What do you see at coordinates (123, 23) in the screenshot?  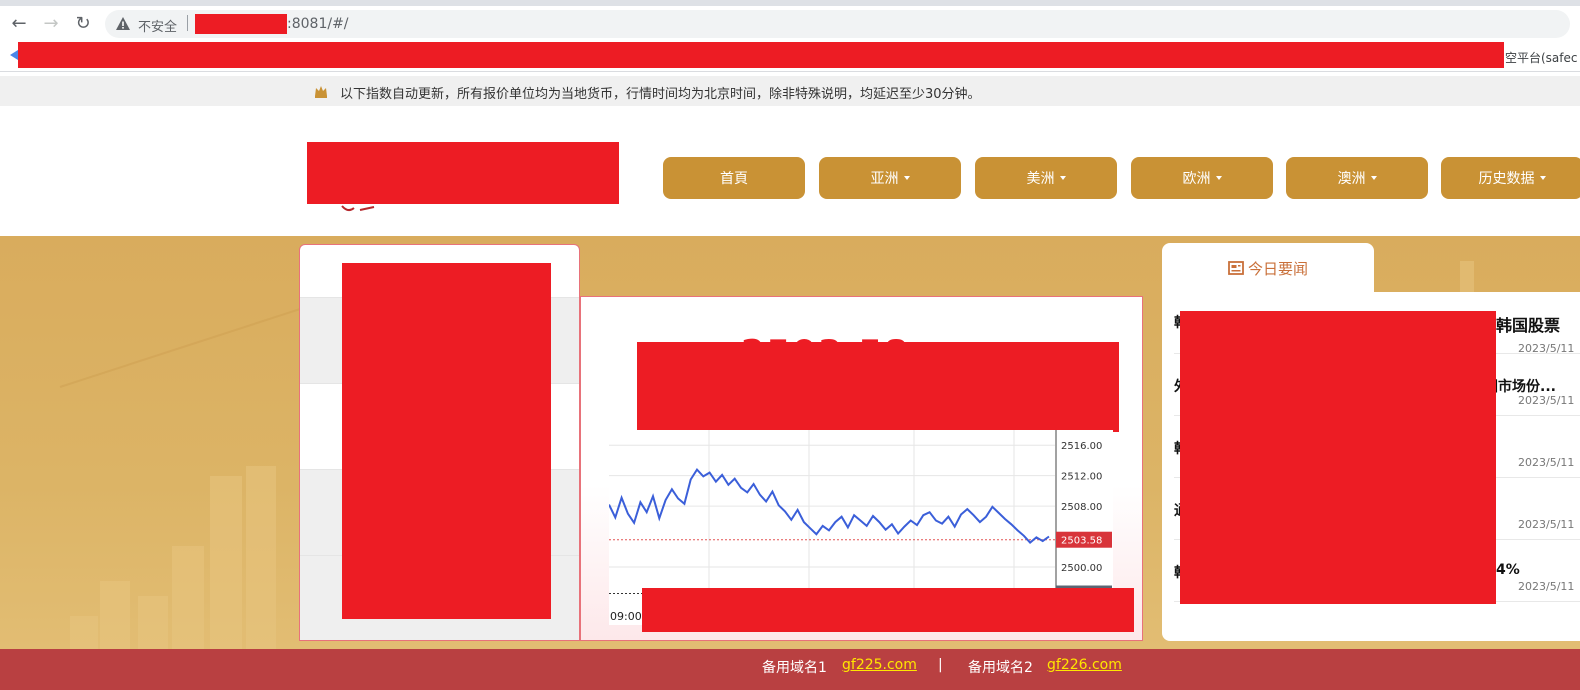 I see `warning-icon` at bounding box center [123, 23].